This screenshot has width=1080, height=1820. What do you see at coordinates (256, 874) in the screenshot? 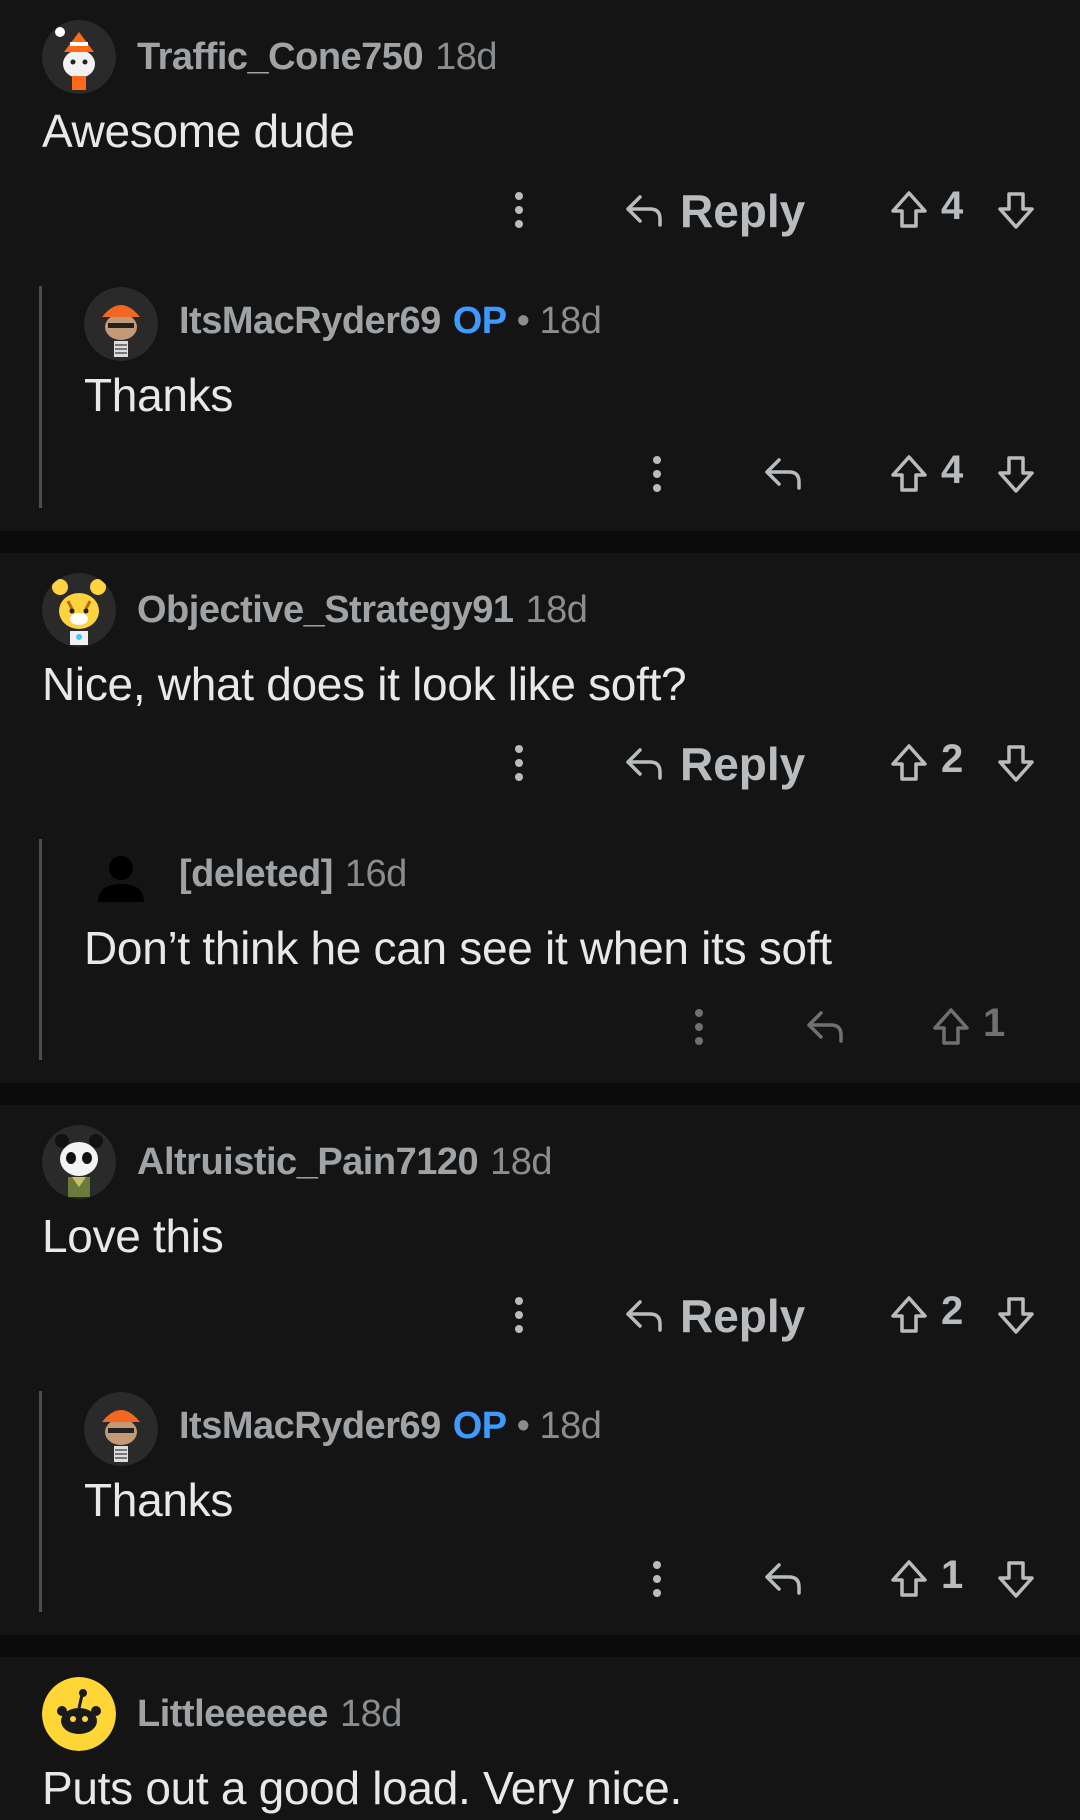
I see `username-label: [deleted]` at bounding box center [256, 874].